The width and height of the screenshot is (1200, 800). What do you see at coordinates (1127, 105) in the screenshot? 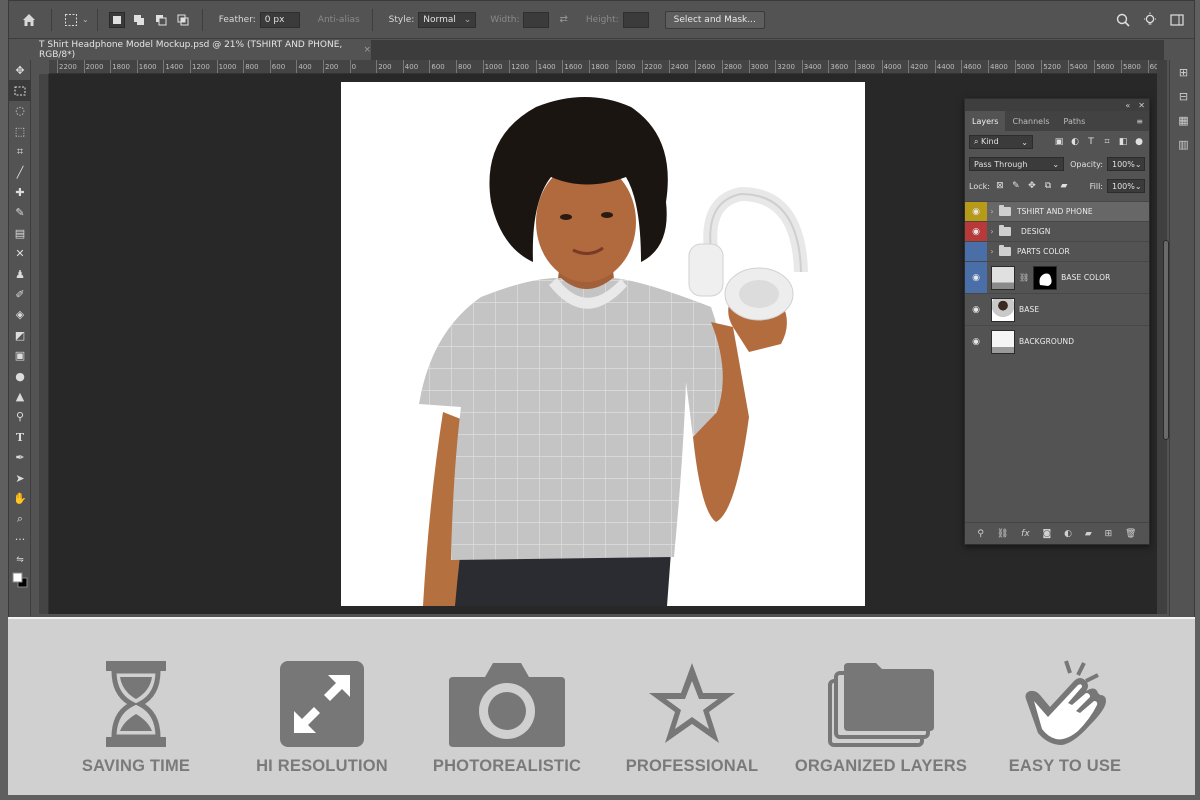
I see `collapse-panel-icon: «` at bounding box center [1127, 105].